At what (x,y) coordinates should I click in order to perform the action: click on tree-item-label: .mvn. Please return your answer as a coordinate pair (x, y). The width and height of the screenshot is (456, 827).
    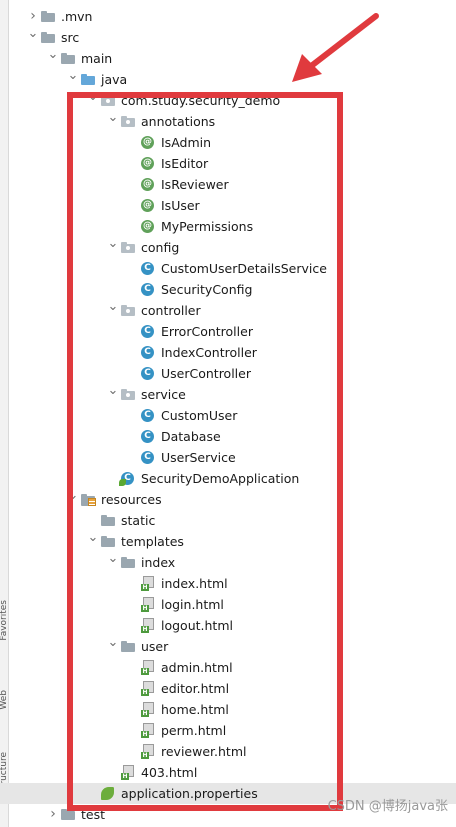
    Looking at the image, I should click on (77, 16).